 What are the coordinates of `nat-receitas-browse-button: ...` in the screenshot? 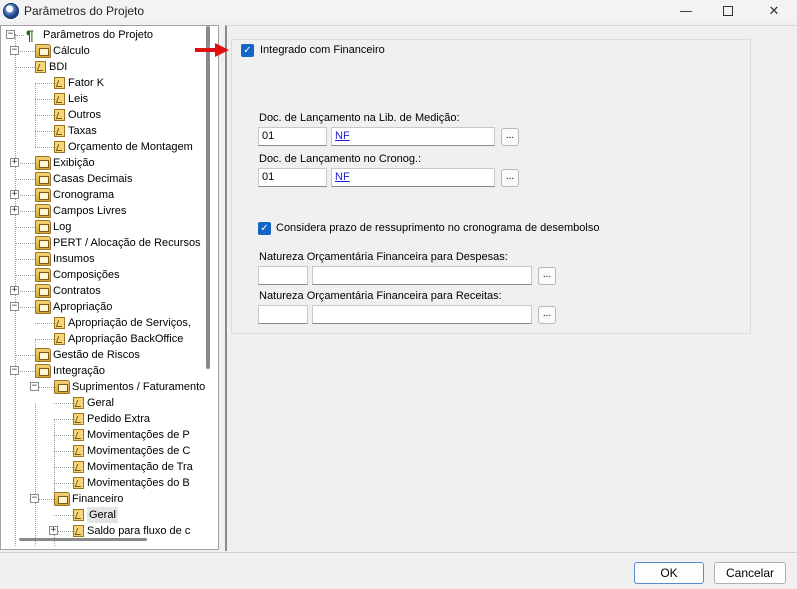 It's located at (547, 315).